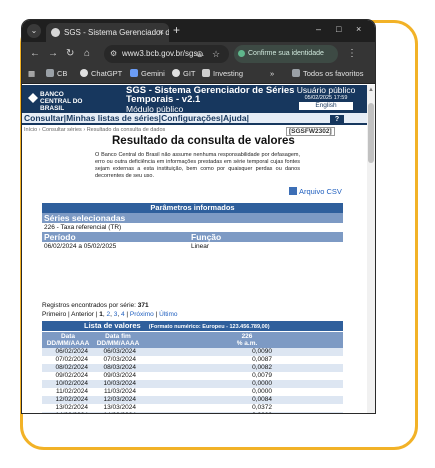  I want to click on csv-link-label: Arquivo CSV, so click(320, 191).